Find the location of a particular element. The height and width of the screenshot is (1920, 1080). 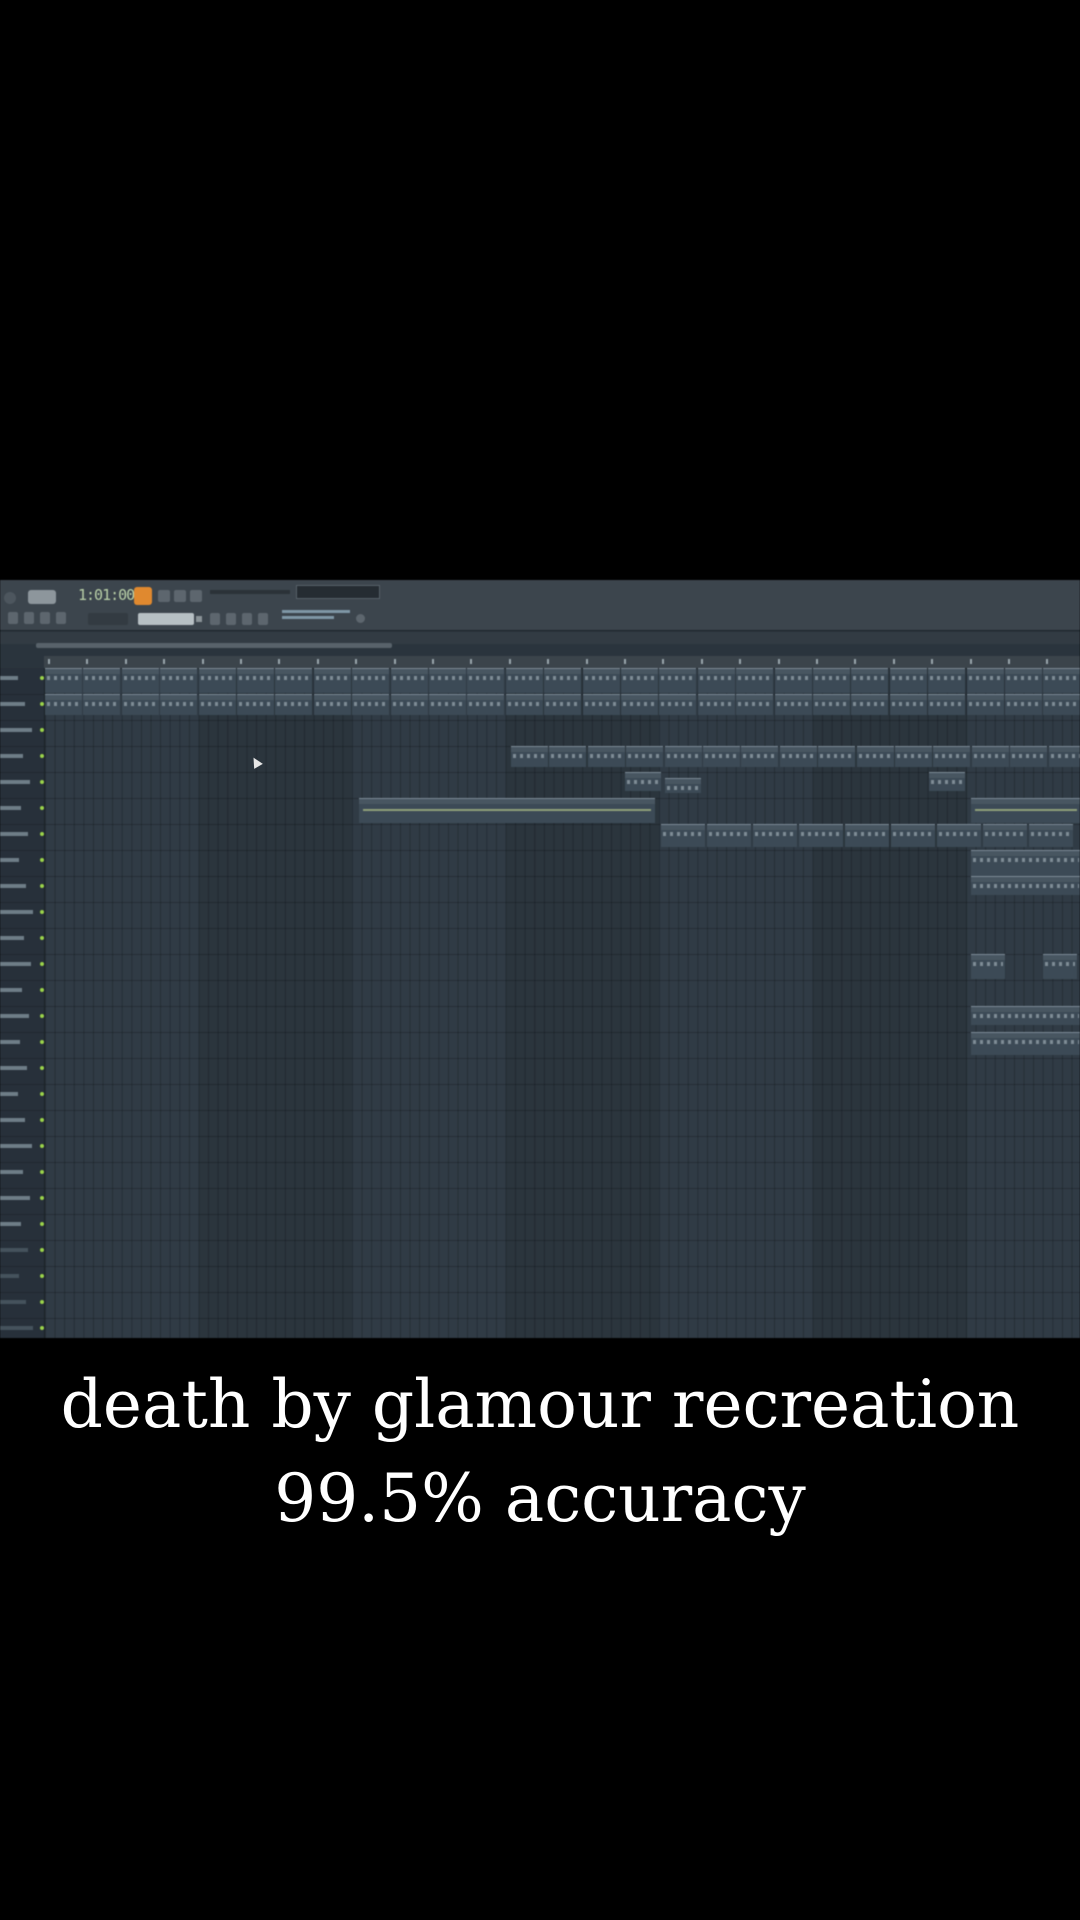

mixer-icon is located at coordinates (215, 619).